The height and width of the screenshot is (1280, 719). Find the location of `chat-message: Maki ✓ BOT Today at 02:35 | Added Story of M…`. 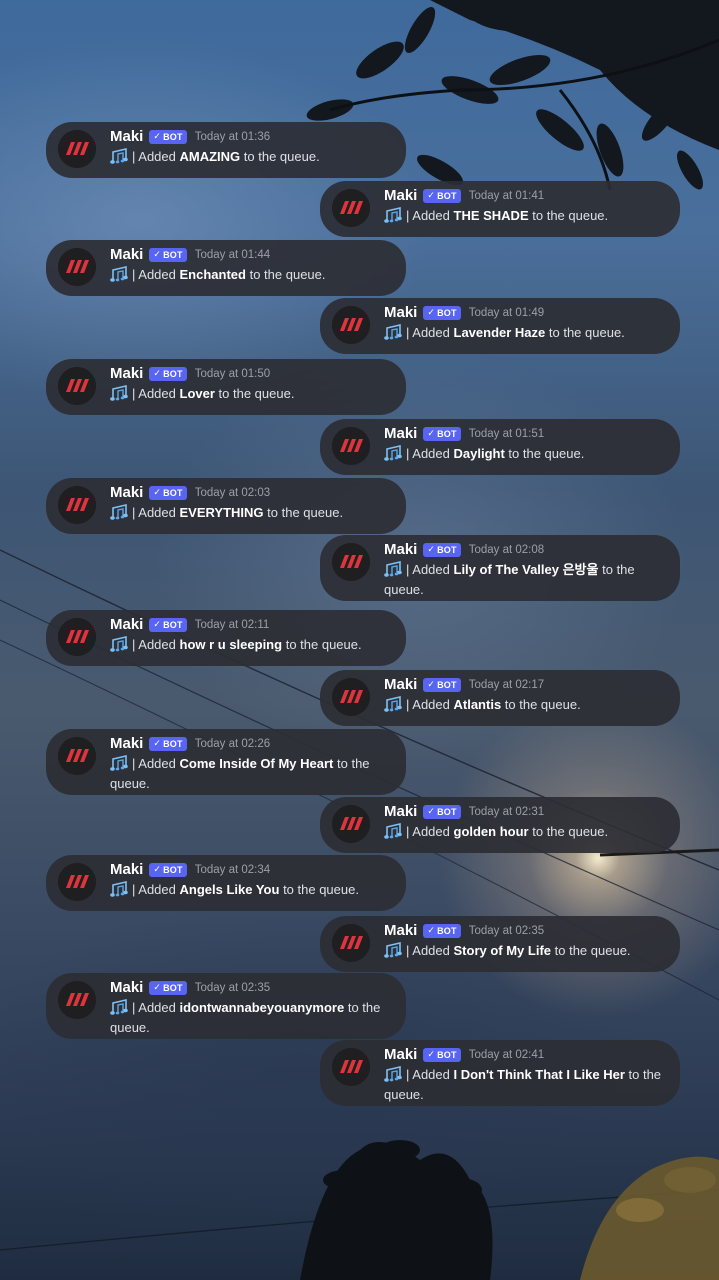

chat-message: Maki ✓ BOT Today at 02:35 | Added Story of M… is located at coordinates (500, 944).